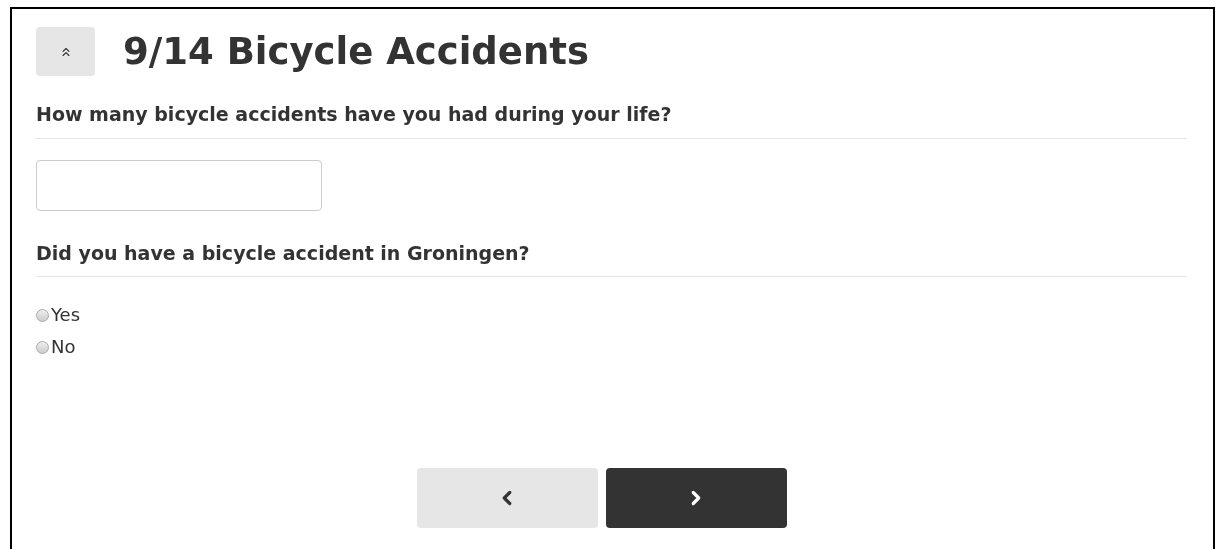 This screenshot has width=1215, height=549. I want to click on question-label: How many bicycle accidents have you had during your life?, so click(611, 119).